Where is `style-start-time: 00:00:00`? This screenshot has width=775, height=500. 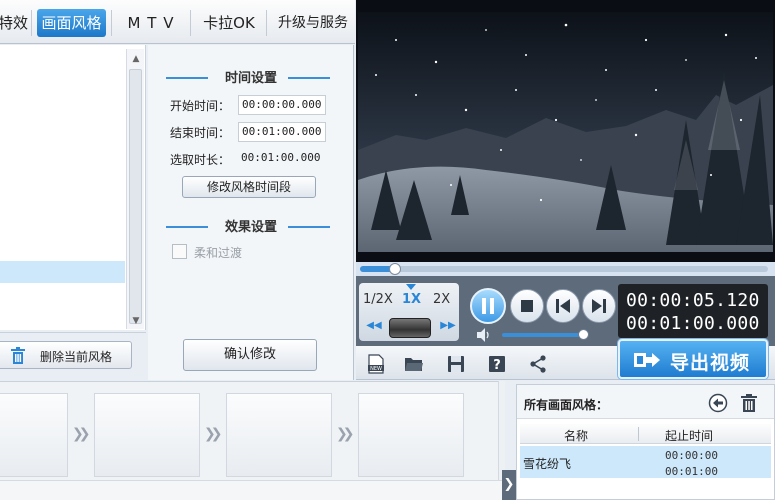 style-start-time: 00:00:00 is located at coordinates (691, 455).